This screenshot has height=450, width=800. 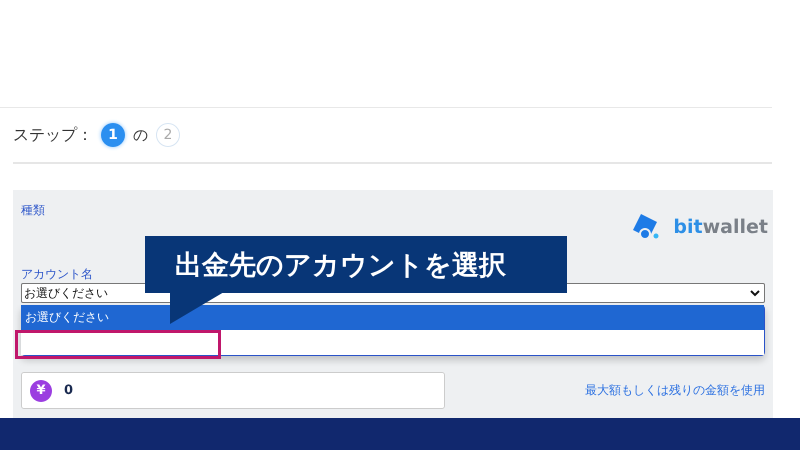 What do you see at coordinates (720, 227) in the screenshot?
I see `brand-logo: bitwallet` at bounding box center [720, 227].